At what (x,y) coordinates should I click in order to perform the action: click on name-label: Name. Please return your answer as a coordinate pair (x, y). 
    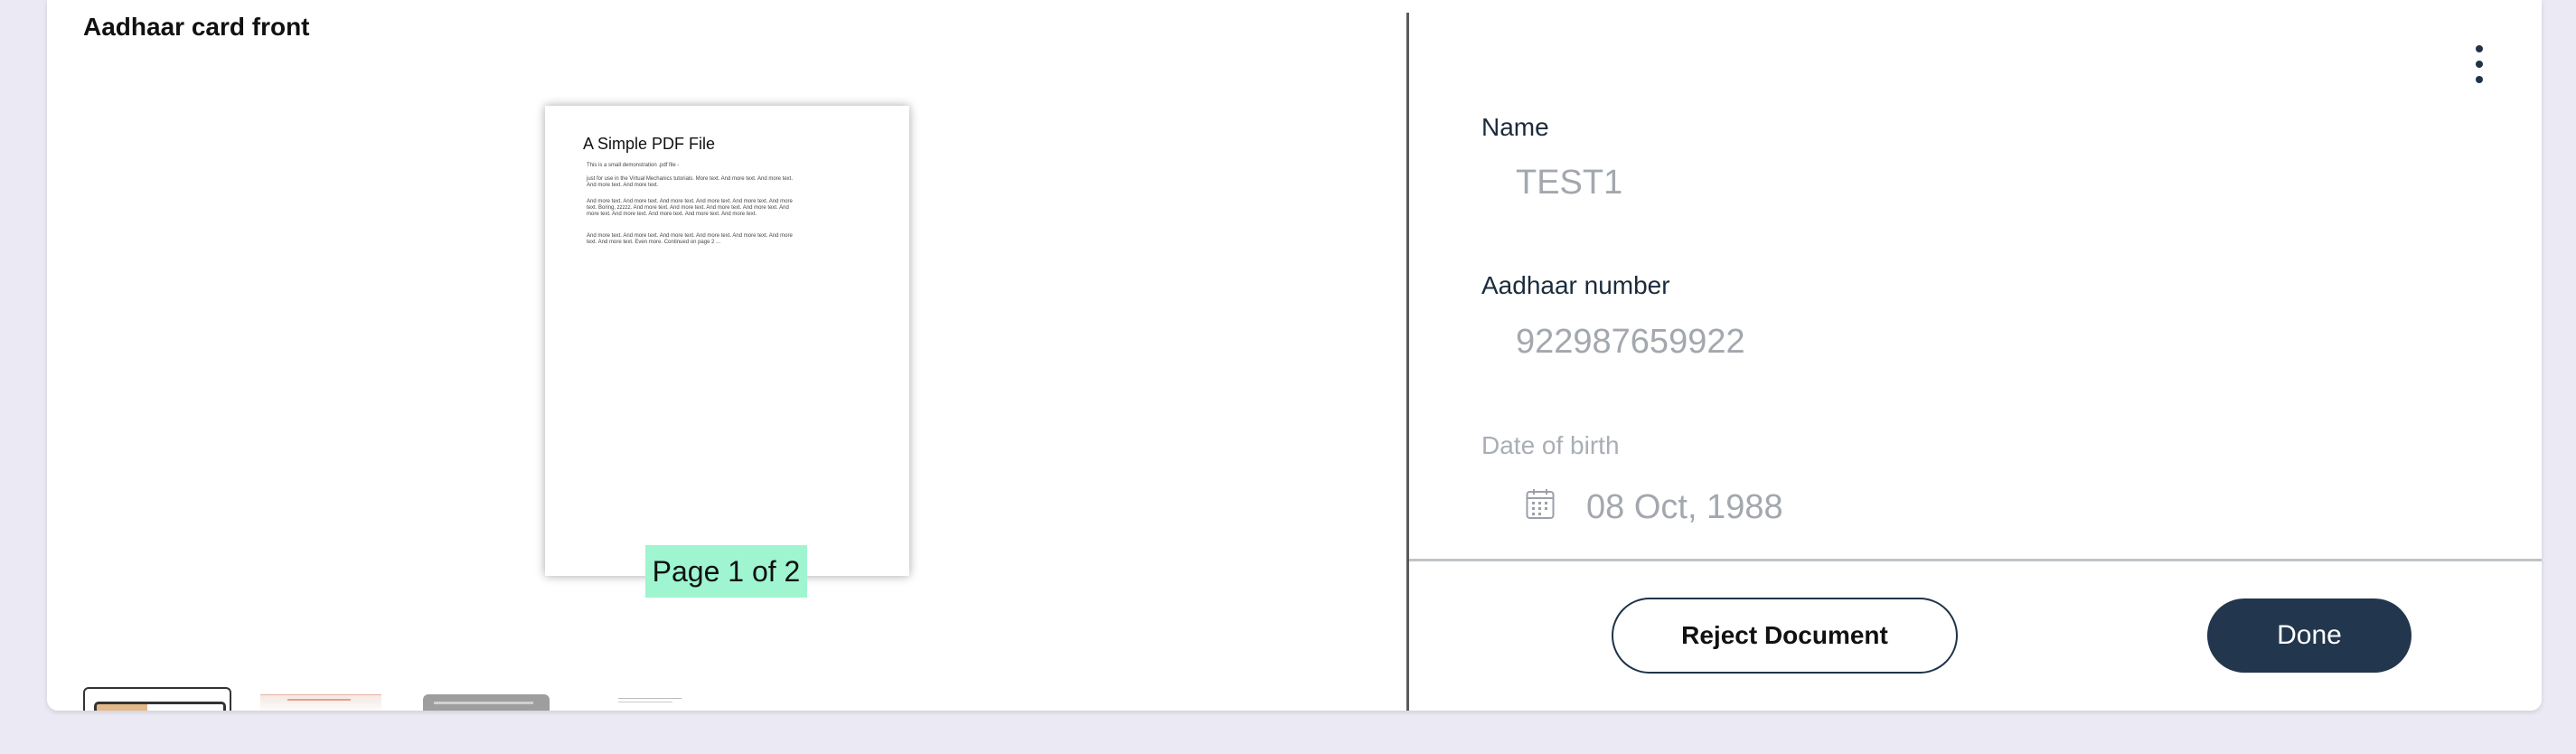
    Looking at the image, I should click on (1515, 127).